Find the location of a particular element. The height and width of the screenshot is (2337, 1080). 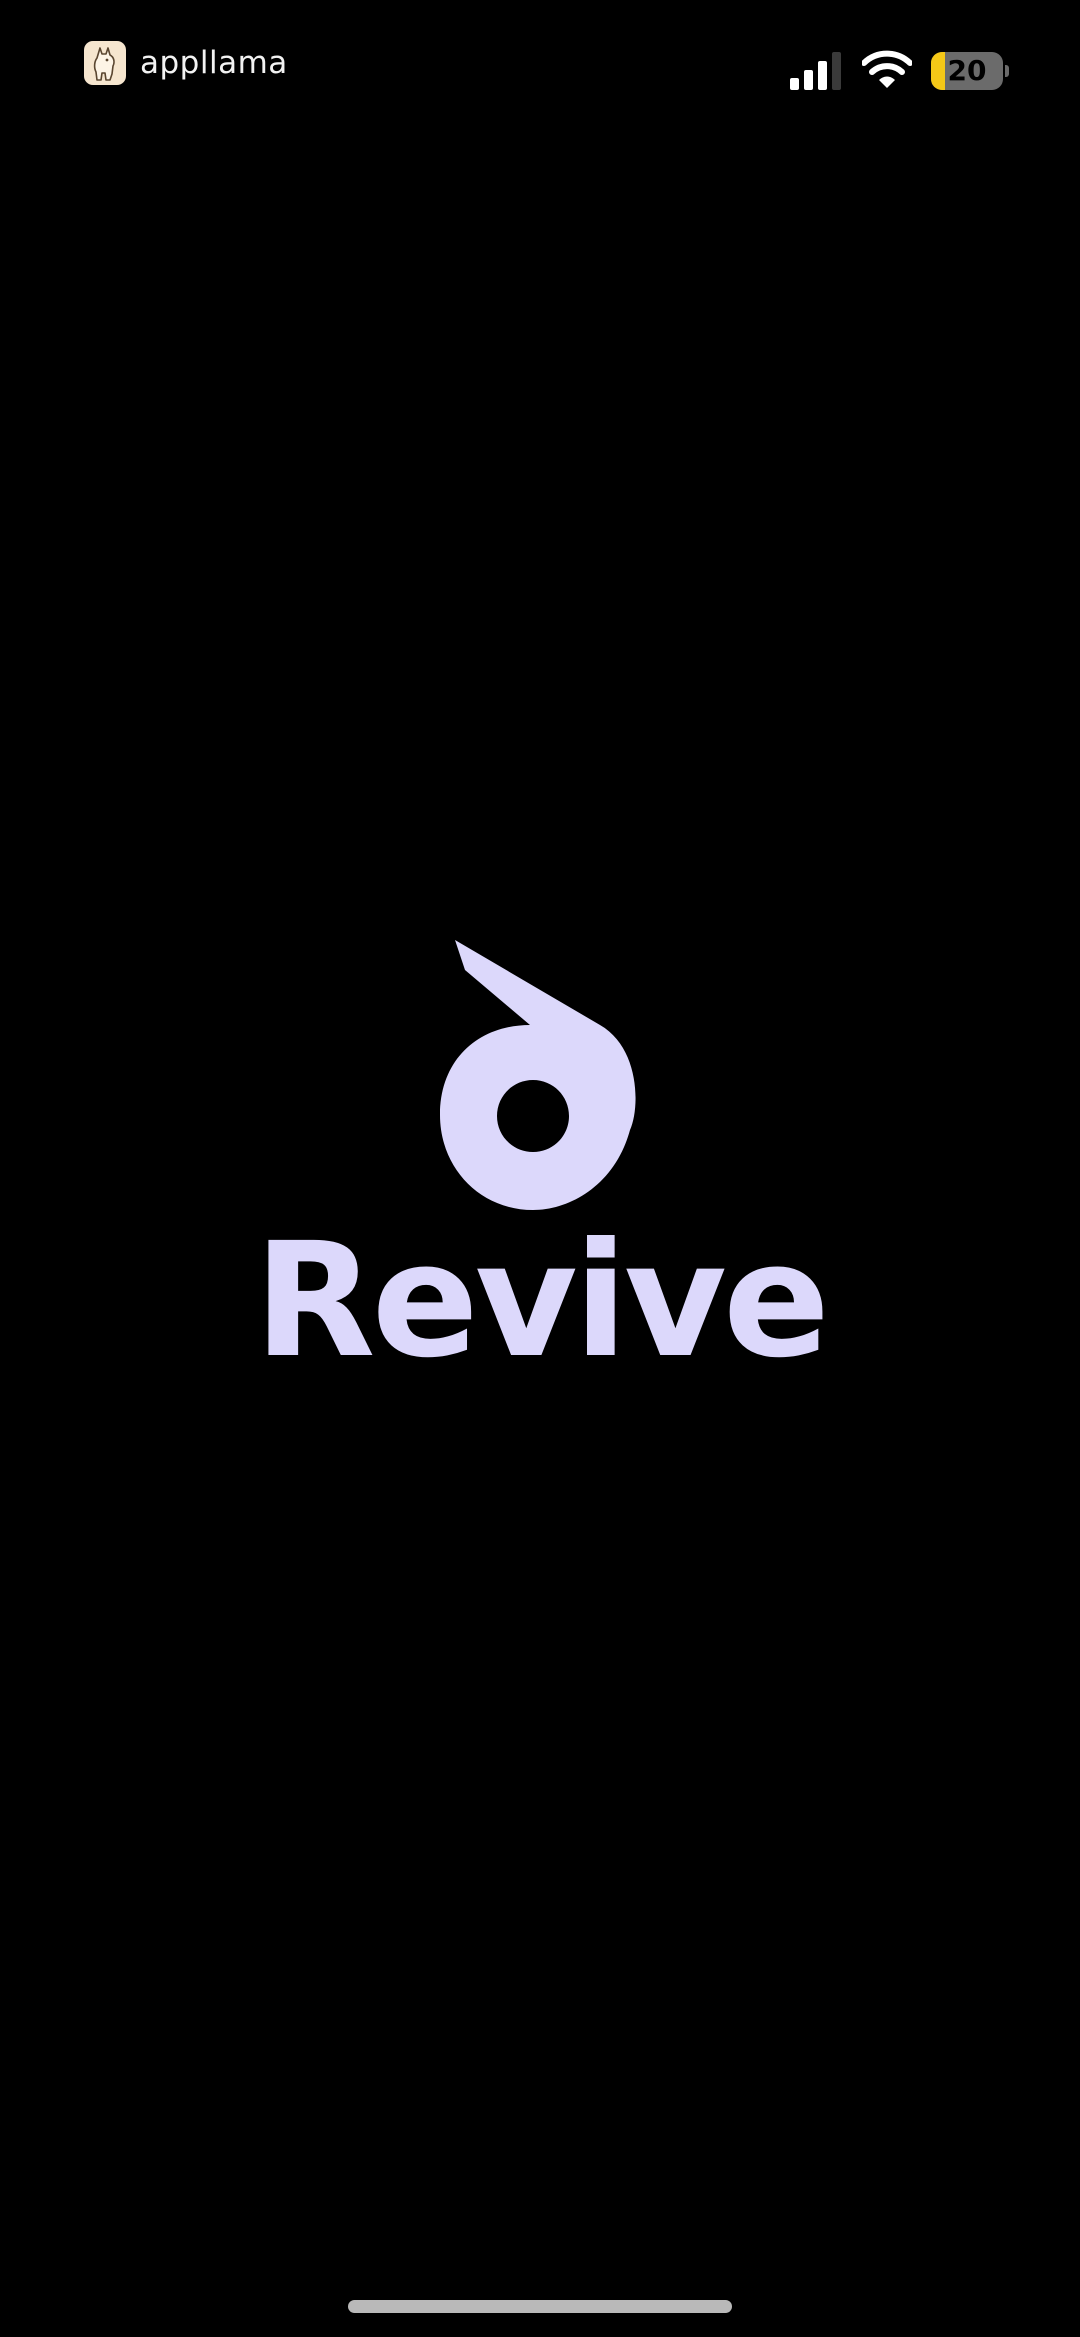

battery-level: 20 is located at coordinates (967, 70).